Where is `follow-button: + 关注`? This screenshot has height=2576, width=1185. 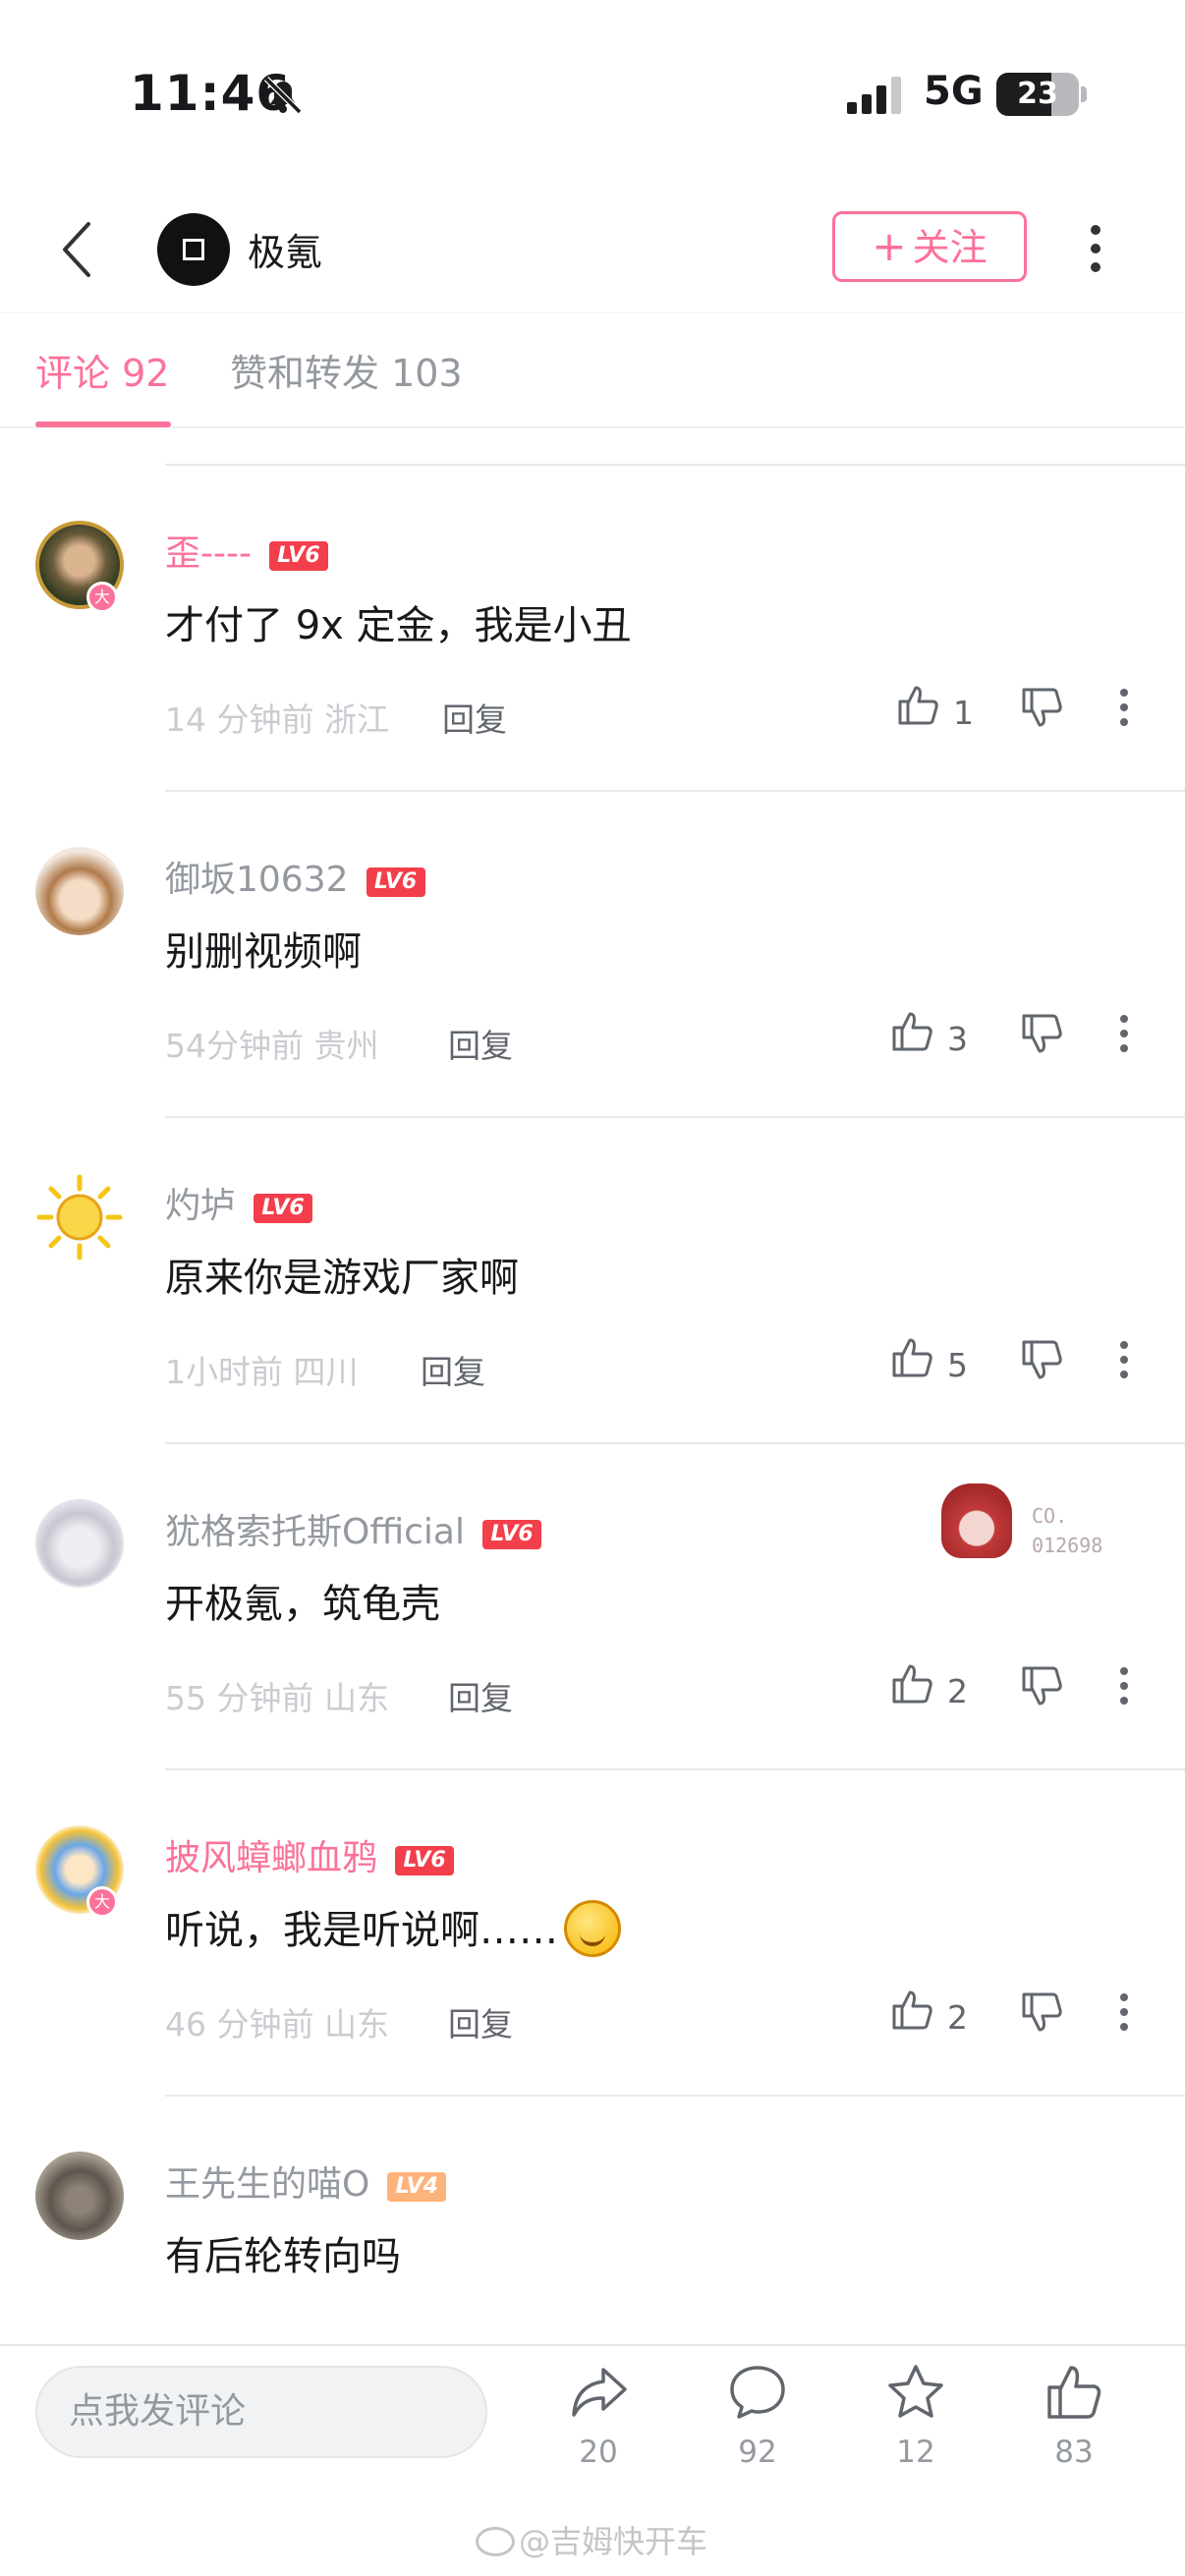
follow-button: + 关注 is located at coordinates (930, 246).